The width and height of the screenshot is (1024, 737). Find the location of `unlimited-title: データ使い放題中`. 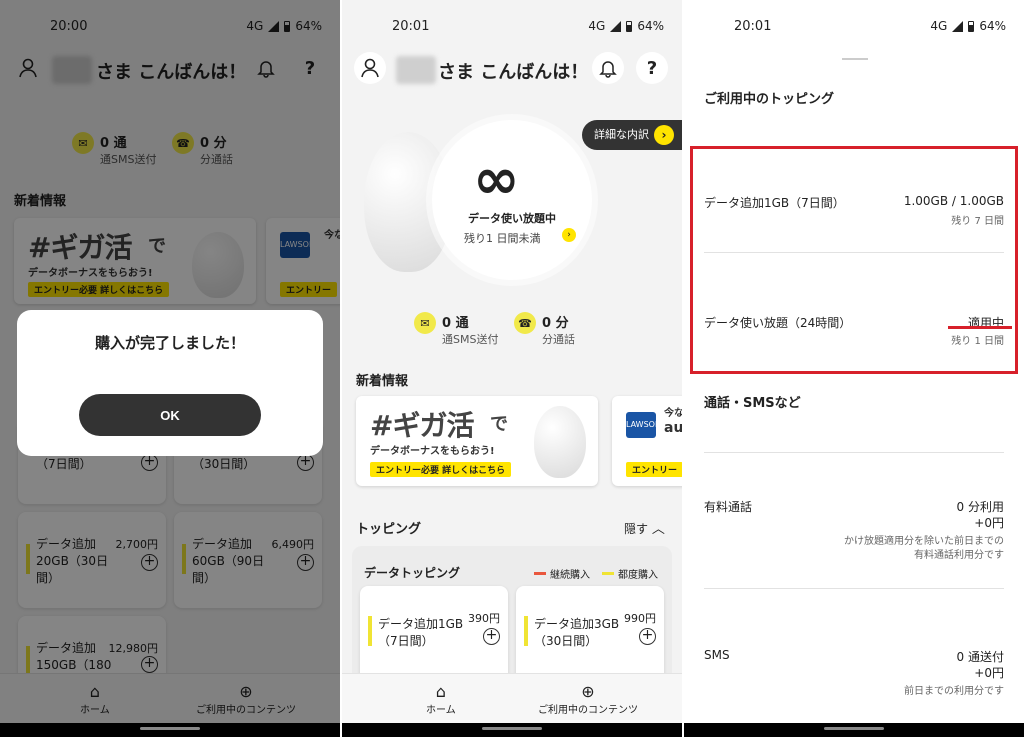

unlimited-title: データ使い放題中 is located at coordinates (512, 218).